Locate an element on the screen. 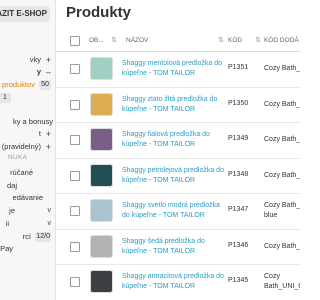 The width and height of the screenshot is (320, 300). sidebar-item-label: ii is located at coordinates (7, 223).